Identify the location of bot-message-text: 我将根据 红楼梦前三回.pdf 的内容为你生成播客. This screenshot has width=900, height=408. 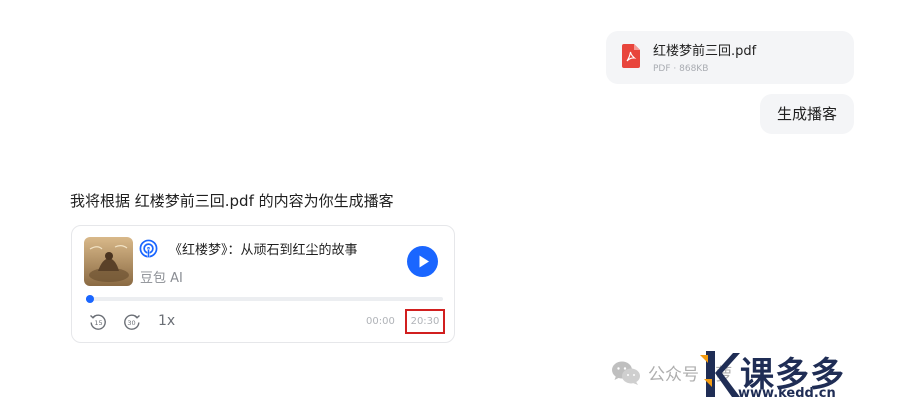
(232, 201).